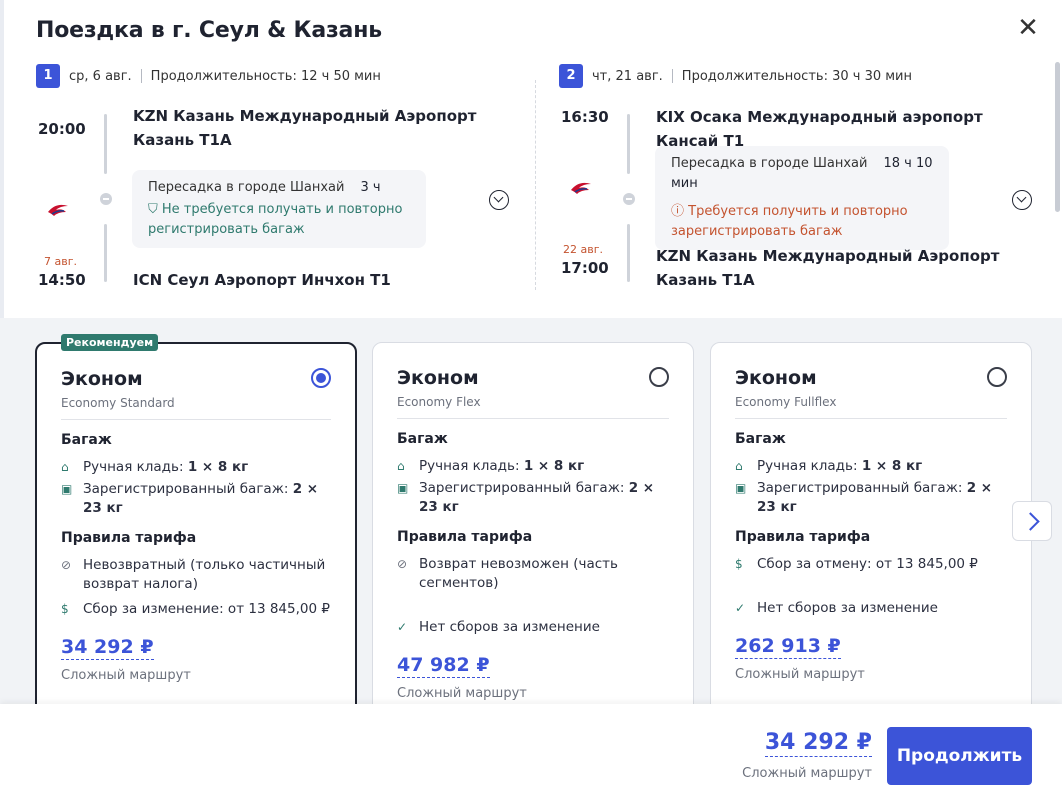  What do you see at coordinates (100, 76) in the screenshot?
I see `segment-date: ср, 6 авг.` at bounding box center [100, 76].